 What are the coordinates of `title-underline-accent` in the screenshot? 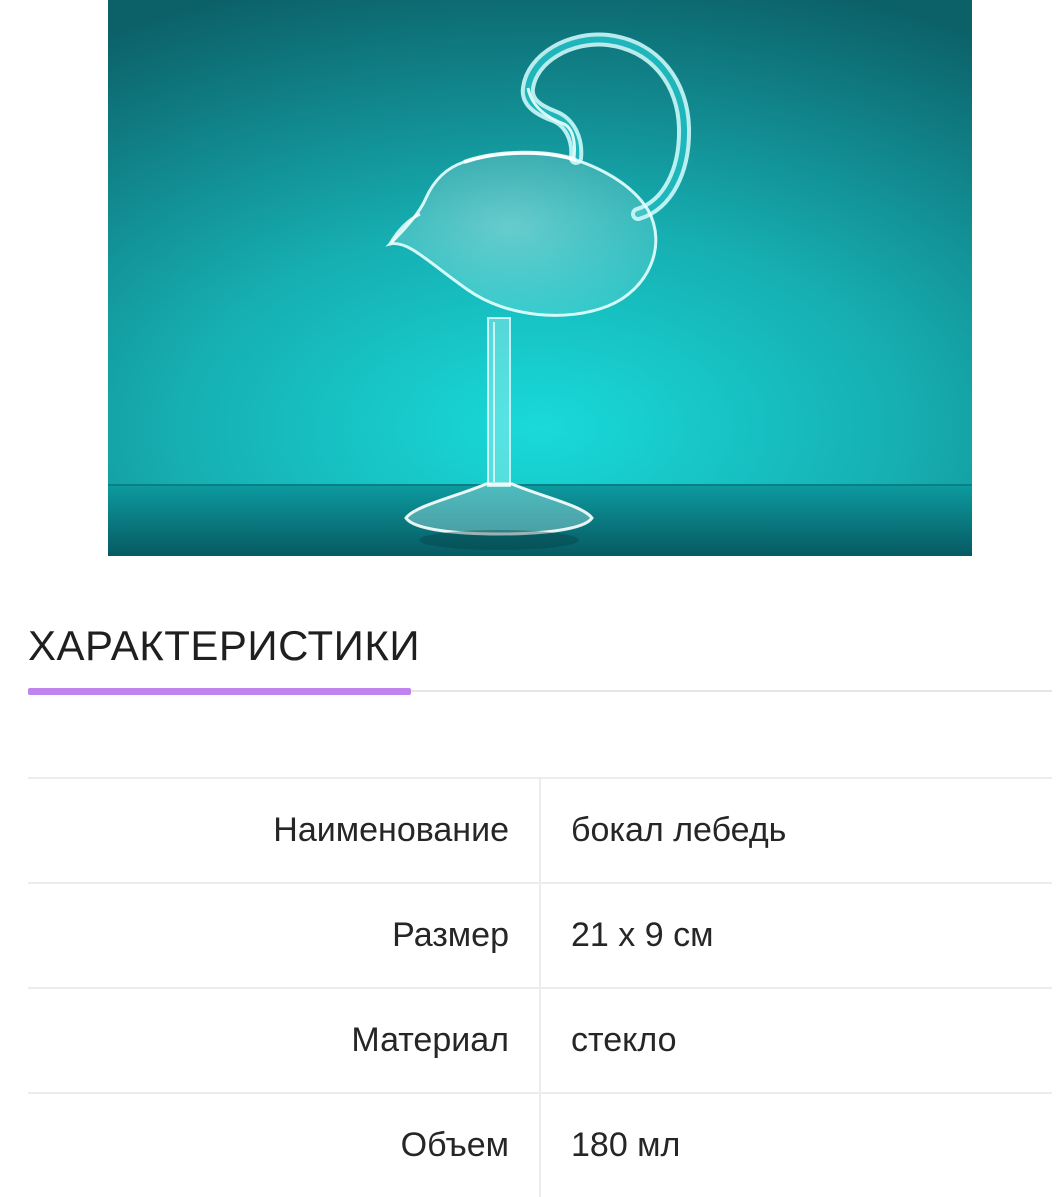 It's located at (219, 691).